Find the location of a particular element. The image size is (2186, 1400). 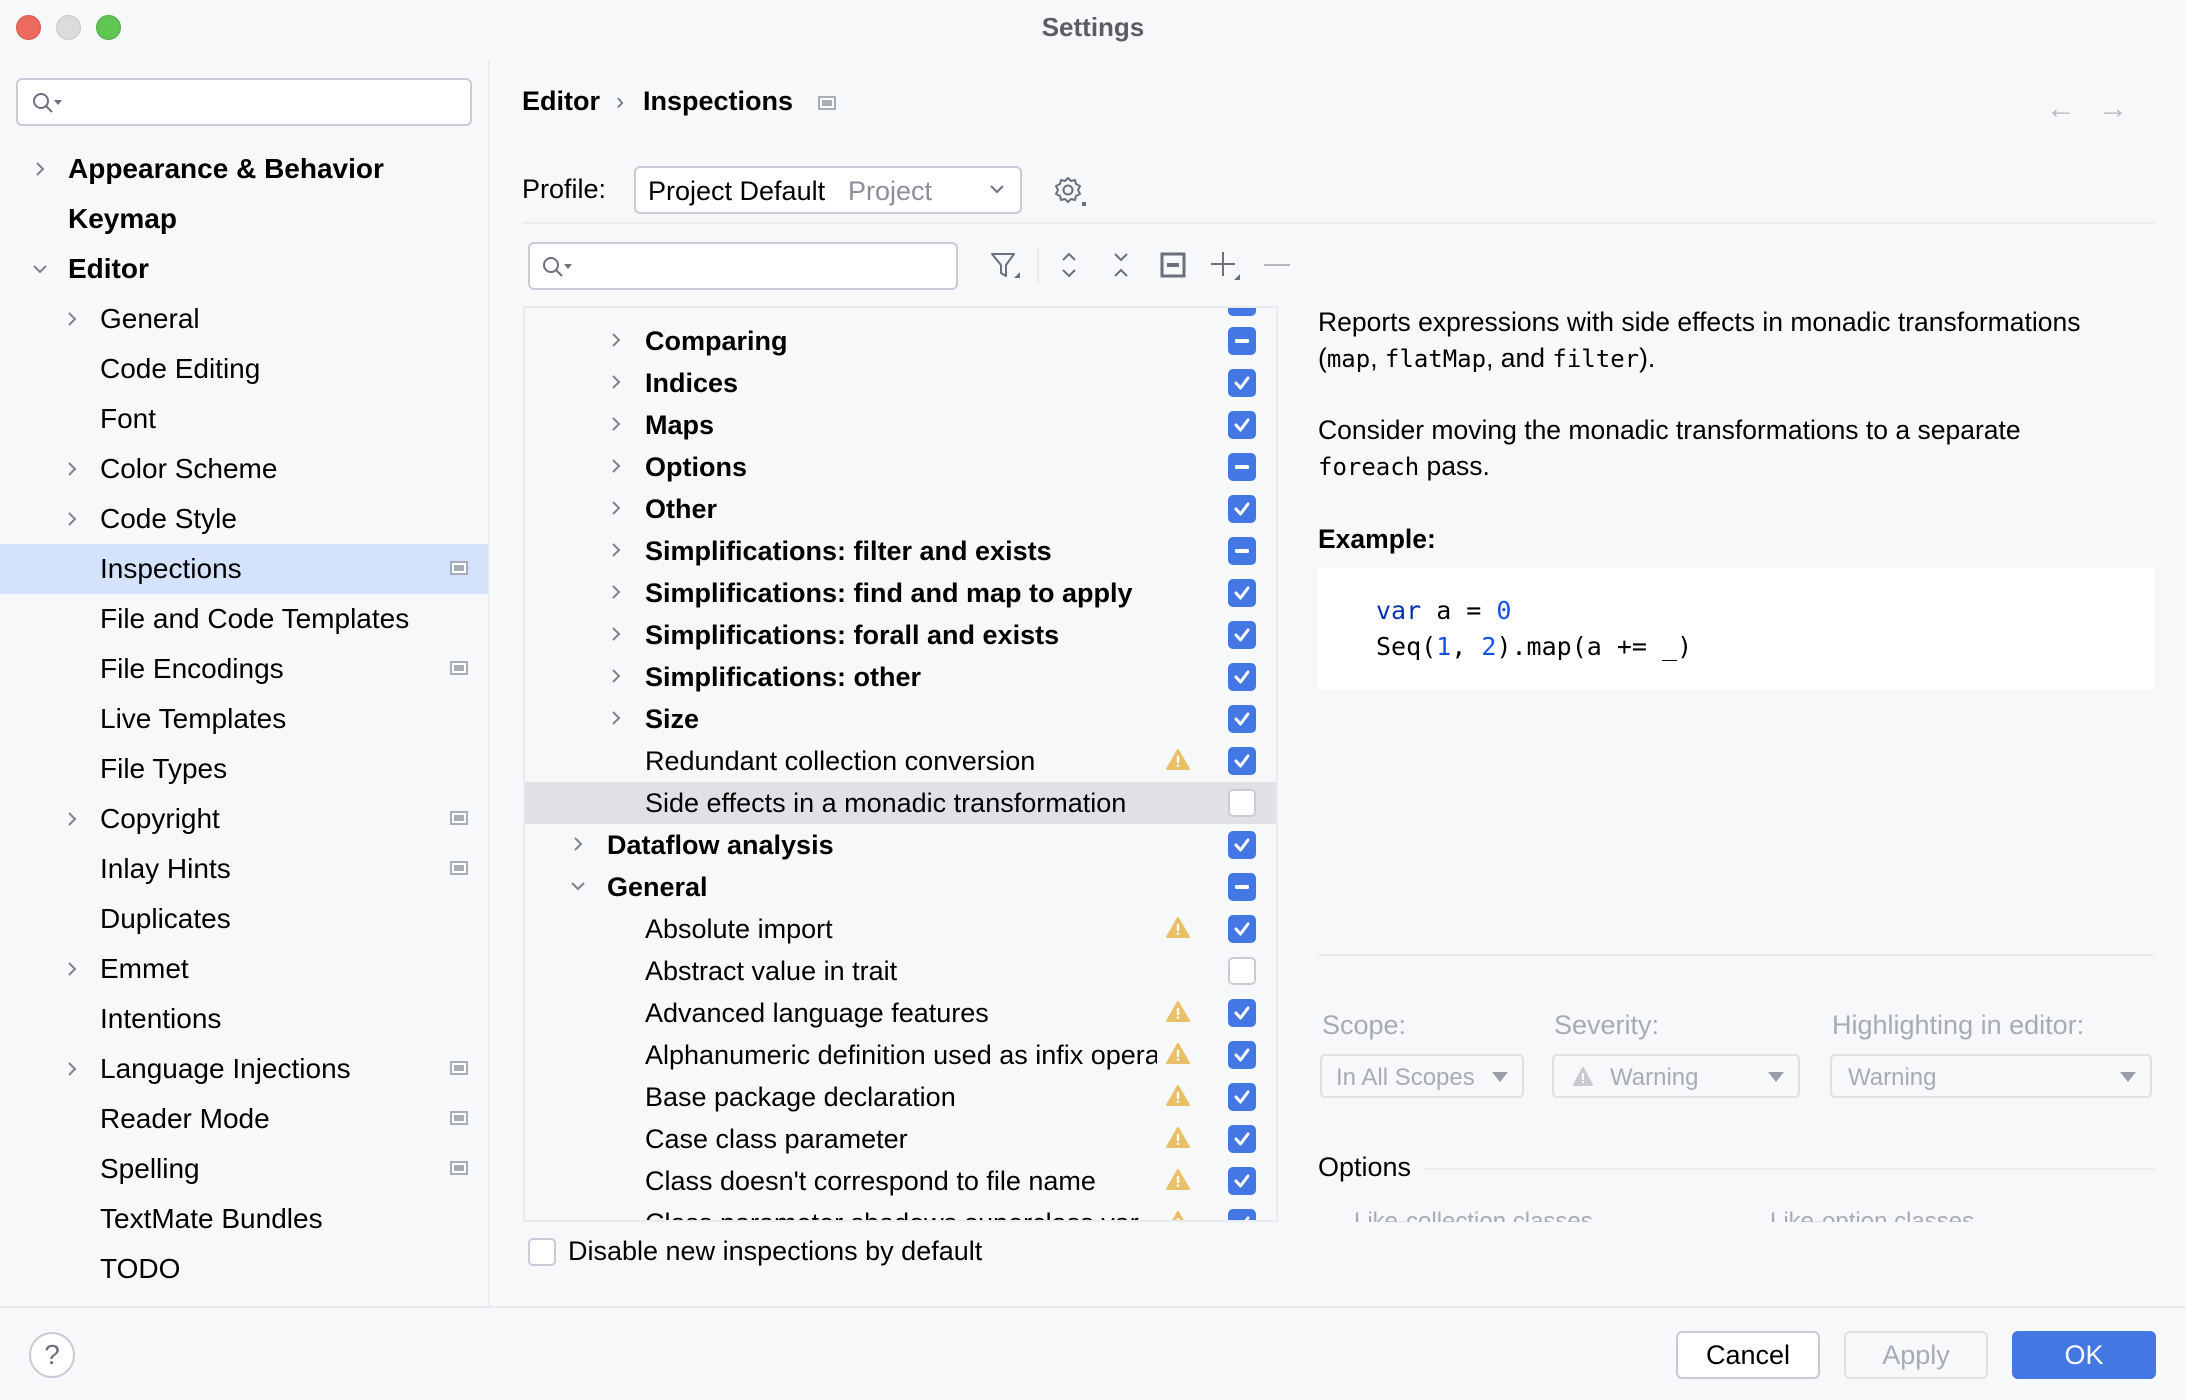

sidebar-divider is located at coordinates (489, 683).